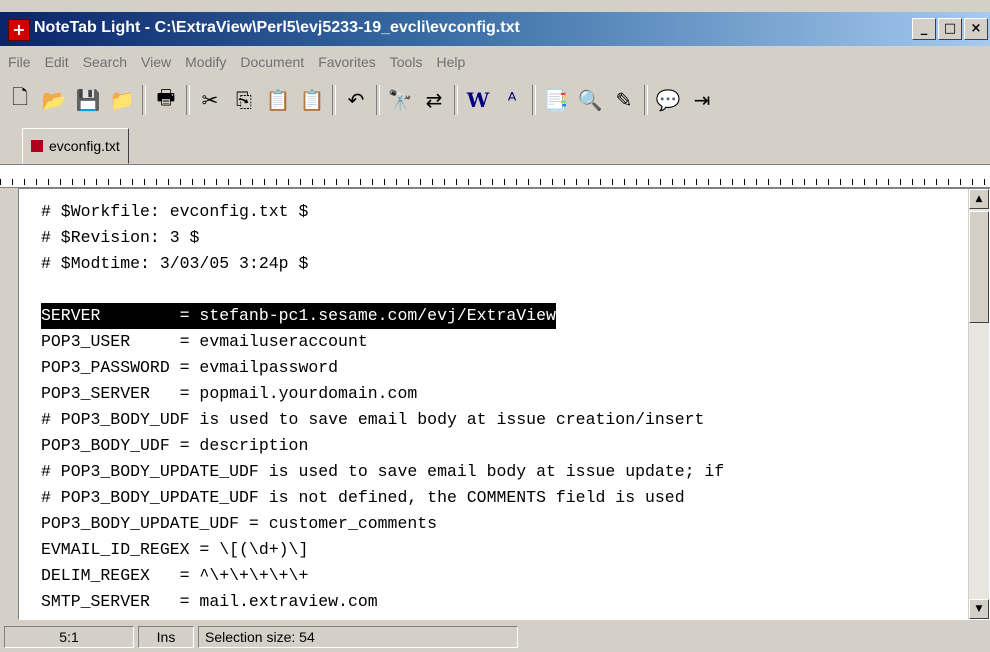  I want to click on new-file-icon: 🗋, so click(20, 99).